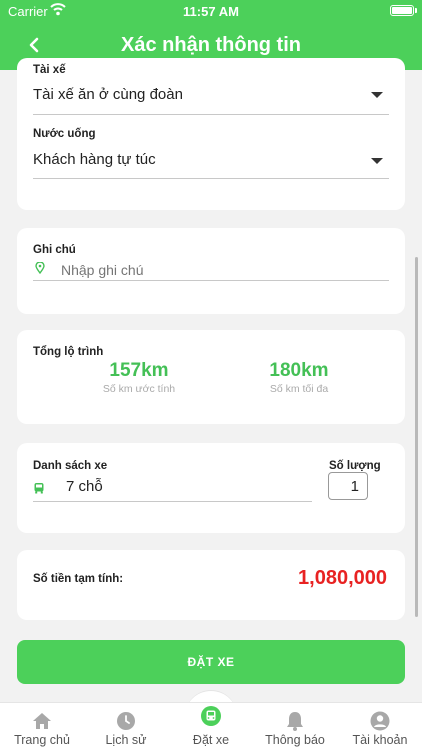  What do you see at coordinates (54, 250) in the screenshot?
I see `note-label: Ghi chú` at bounding box center [54, 250].